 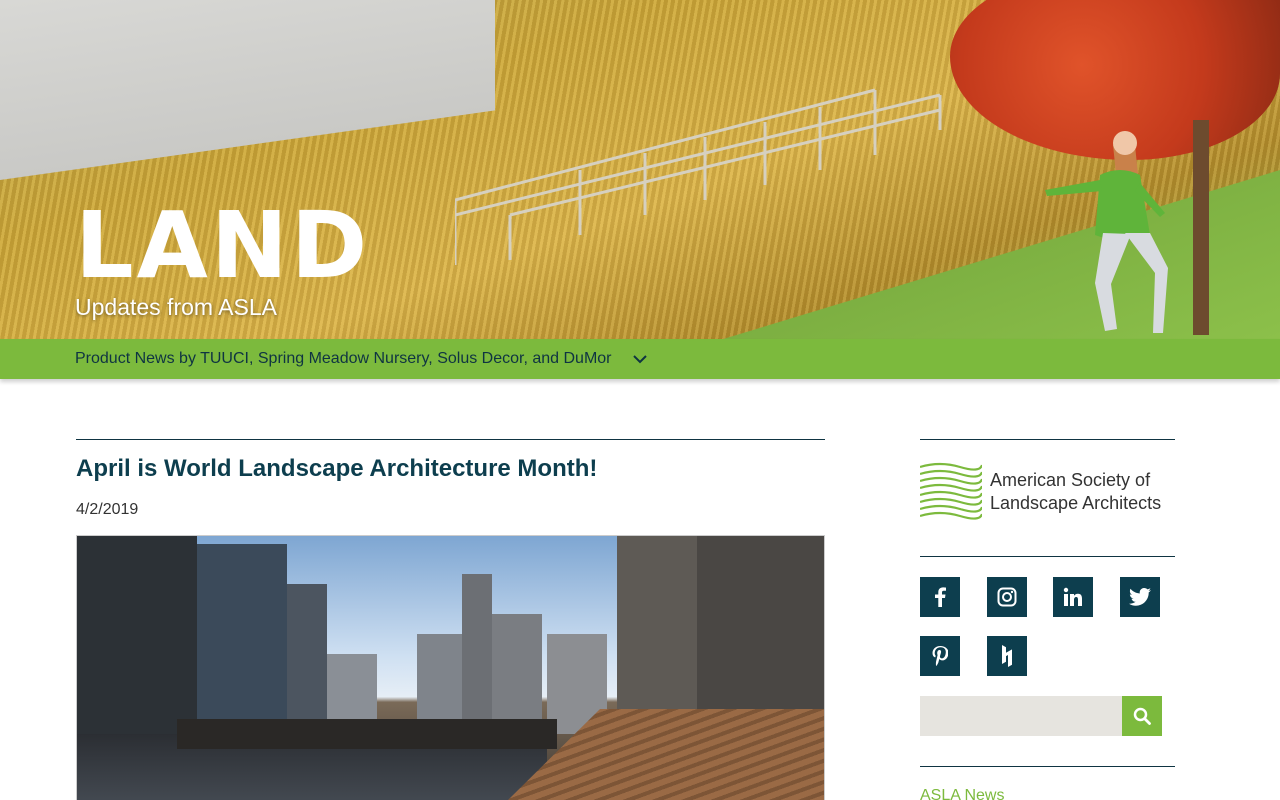 I want to click on hero-child-figure, so click(x=1106, y=232).